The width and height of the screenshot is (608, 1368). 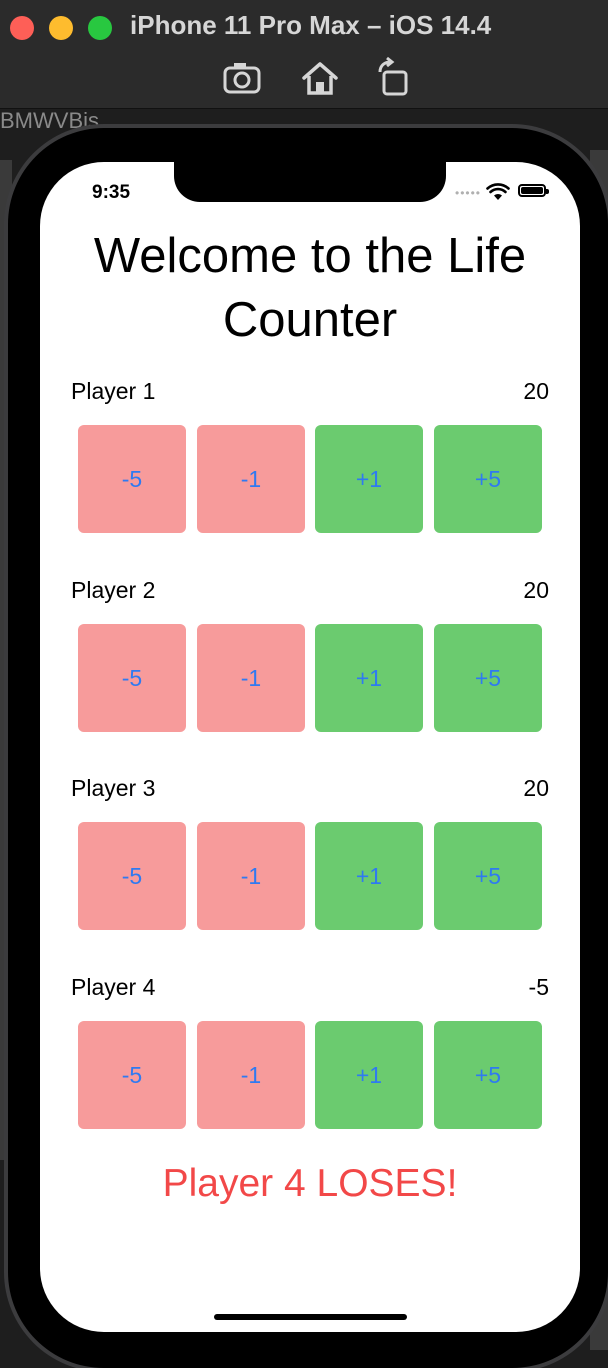 What do you see at coordinates (538, 987) in the screenshot?
I see `player-life: -5` at bounding box center [538, 987].